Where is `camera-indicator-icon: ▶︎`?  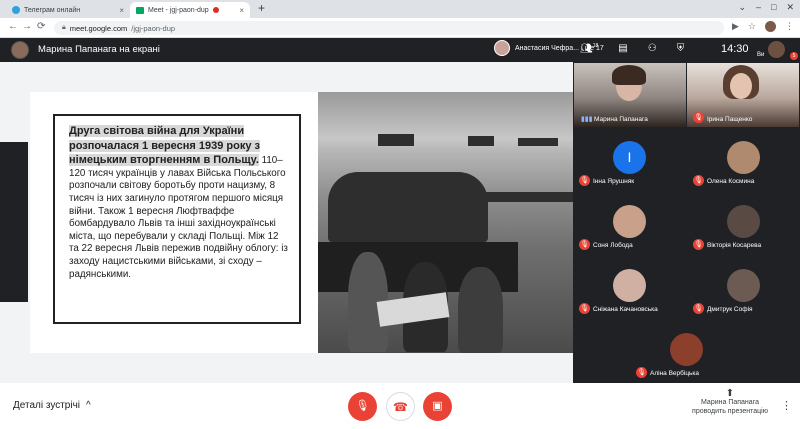
camera-indicator-icon: ▶︎ is located at coordinates (735, 26).